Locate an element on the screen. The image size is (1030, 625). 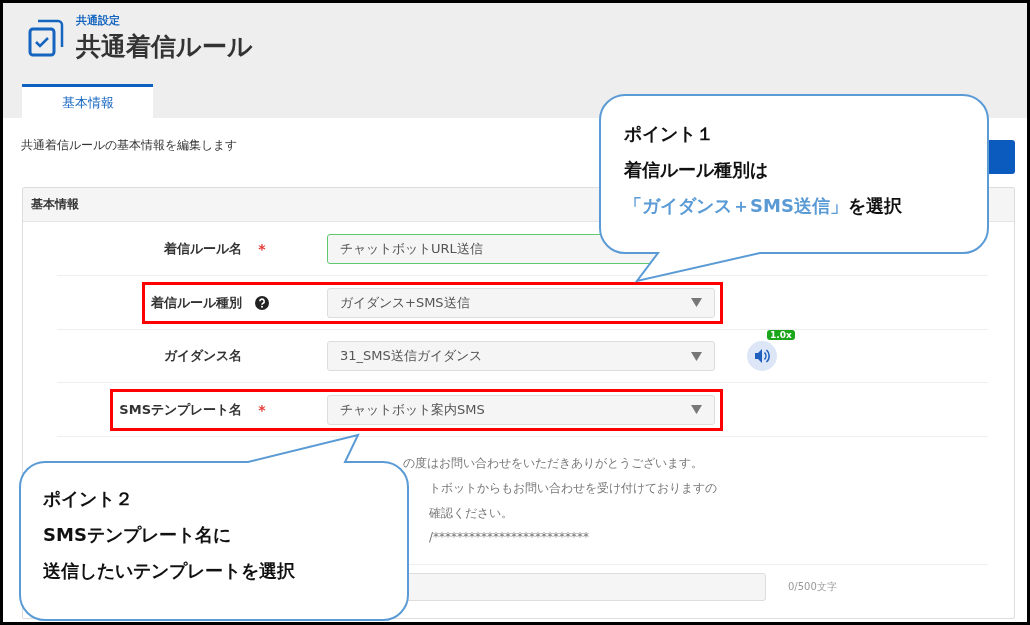
tab: 基本情報 is located at coordinates (87, 101).